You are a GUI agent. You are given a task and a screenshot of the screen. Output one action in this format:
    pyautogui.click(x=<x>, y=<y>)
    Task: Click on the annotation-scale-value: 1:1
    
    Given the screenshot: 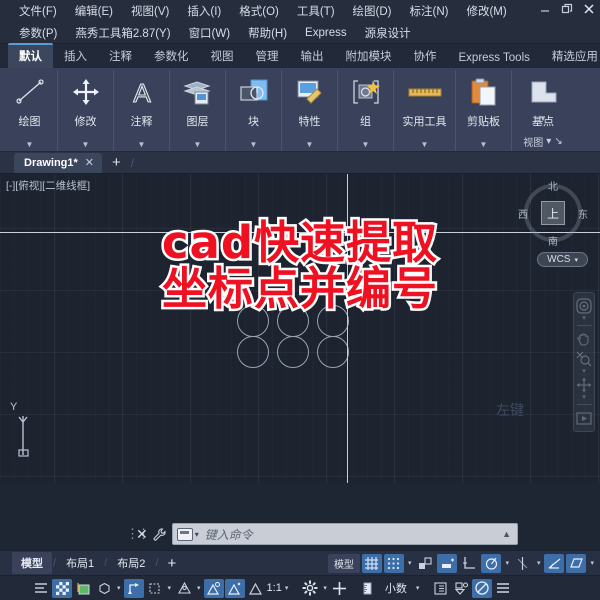 What is the action you would take?
    pyautogui.click(x=274, y=588)
    